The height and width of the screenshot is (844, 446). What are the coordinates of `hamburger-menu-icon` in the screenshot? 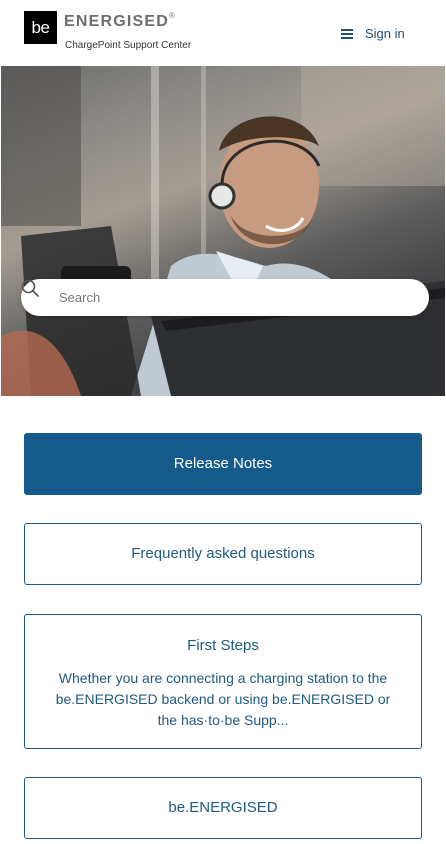 It's located at (347, 34).